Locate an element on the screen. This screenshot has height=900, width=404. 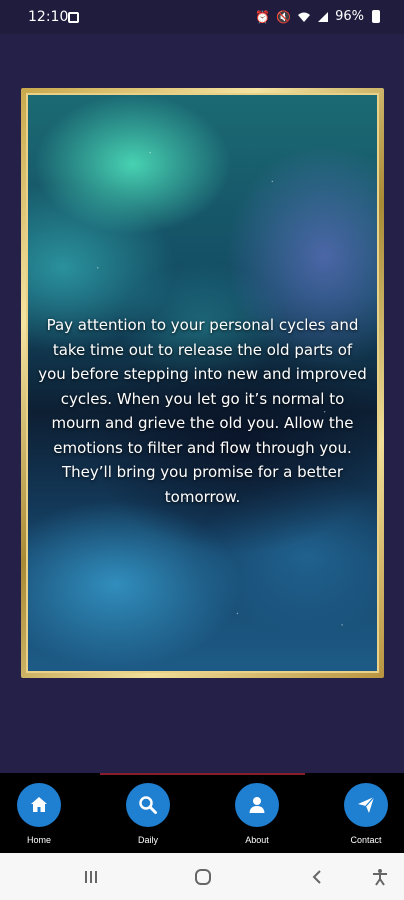
nav-item-contact: Contact is located at coordinates (366, 814).